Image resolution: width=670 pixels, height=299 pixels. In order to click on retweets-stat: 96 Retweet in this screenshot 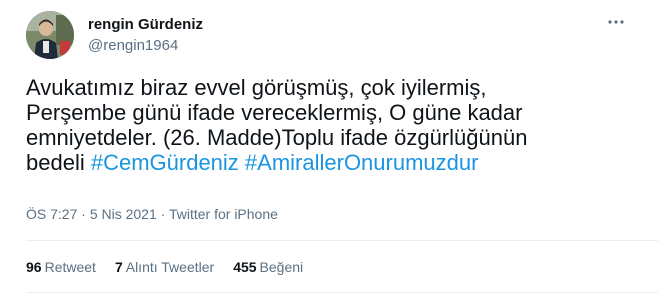, I will do `click(61, 267)`.